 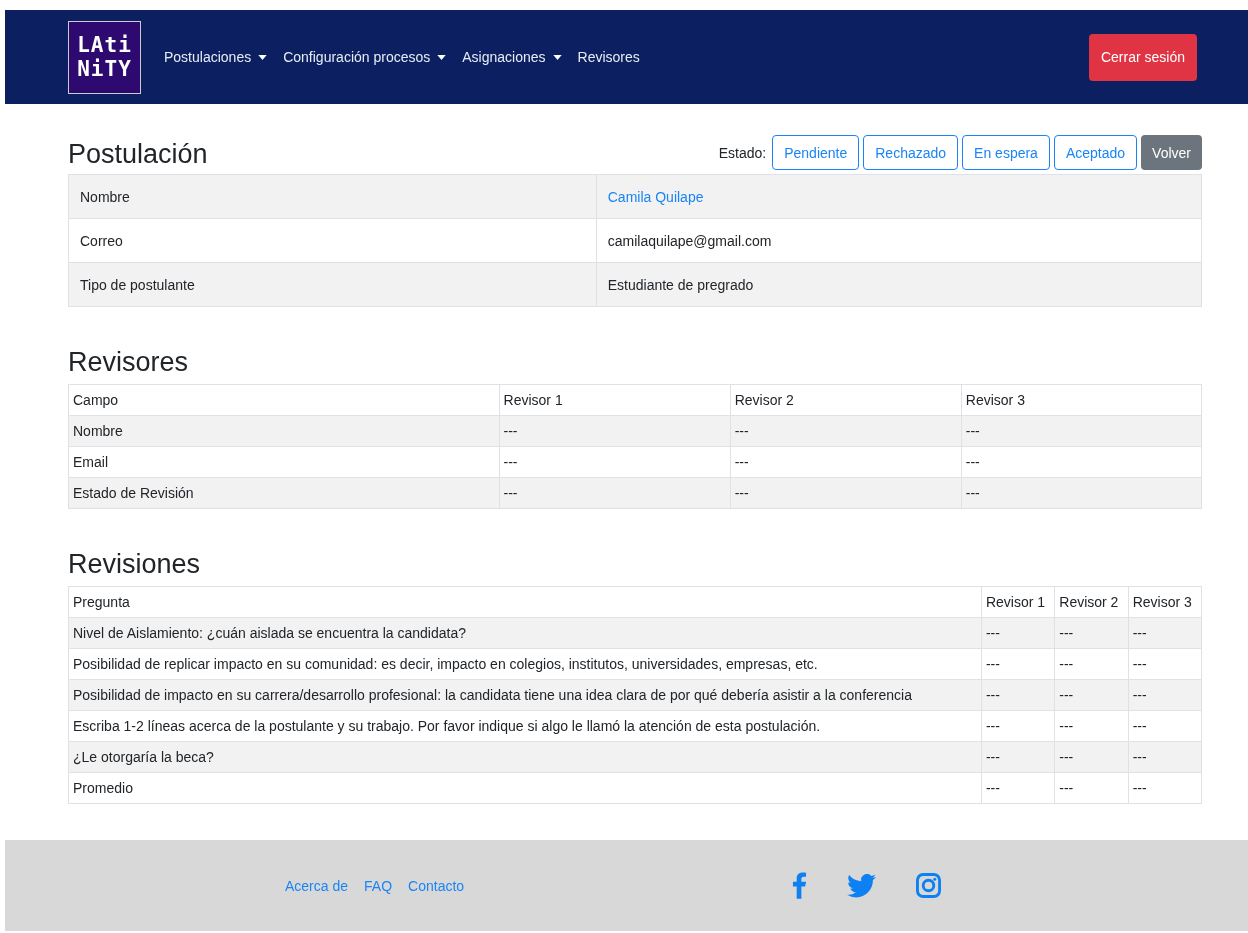 What do you see at coordinates (742, 152) in the screenshot?
I see `status-label: Estado:` at bounding box center [742, 152].